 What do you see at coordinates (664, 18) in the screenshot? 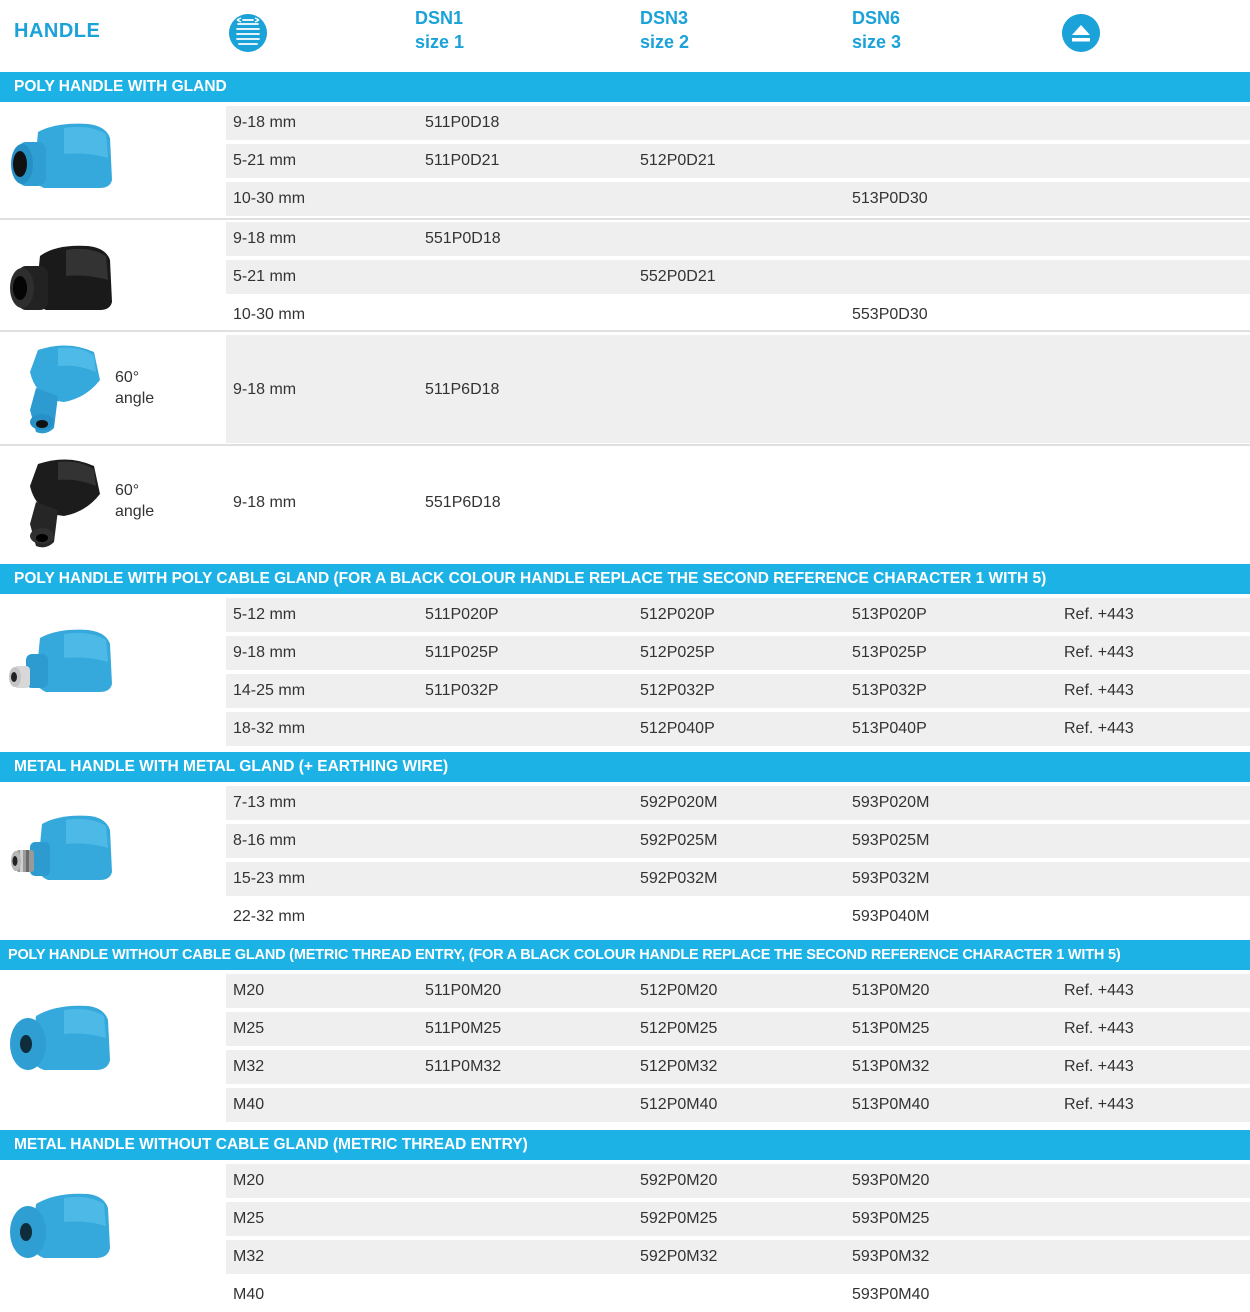
I see `dsn3-label: DSN3` at bounding box center [664, 18].